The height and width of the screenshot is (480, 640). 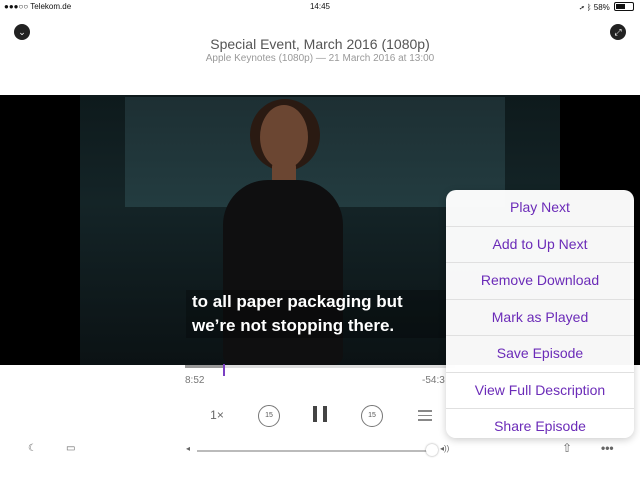 I want to click on playback-speed-button: 1×, so click(x=217, y=415).